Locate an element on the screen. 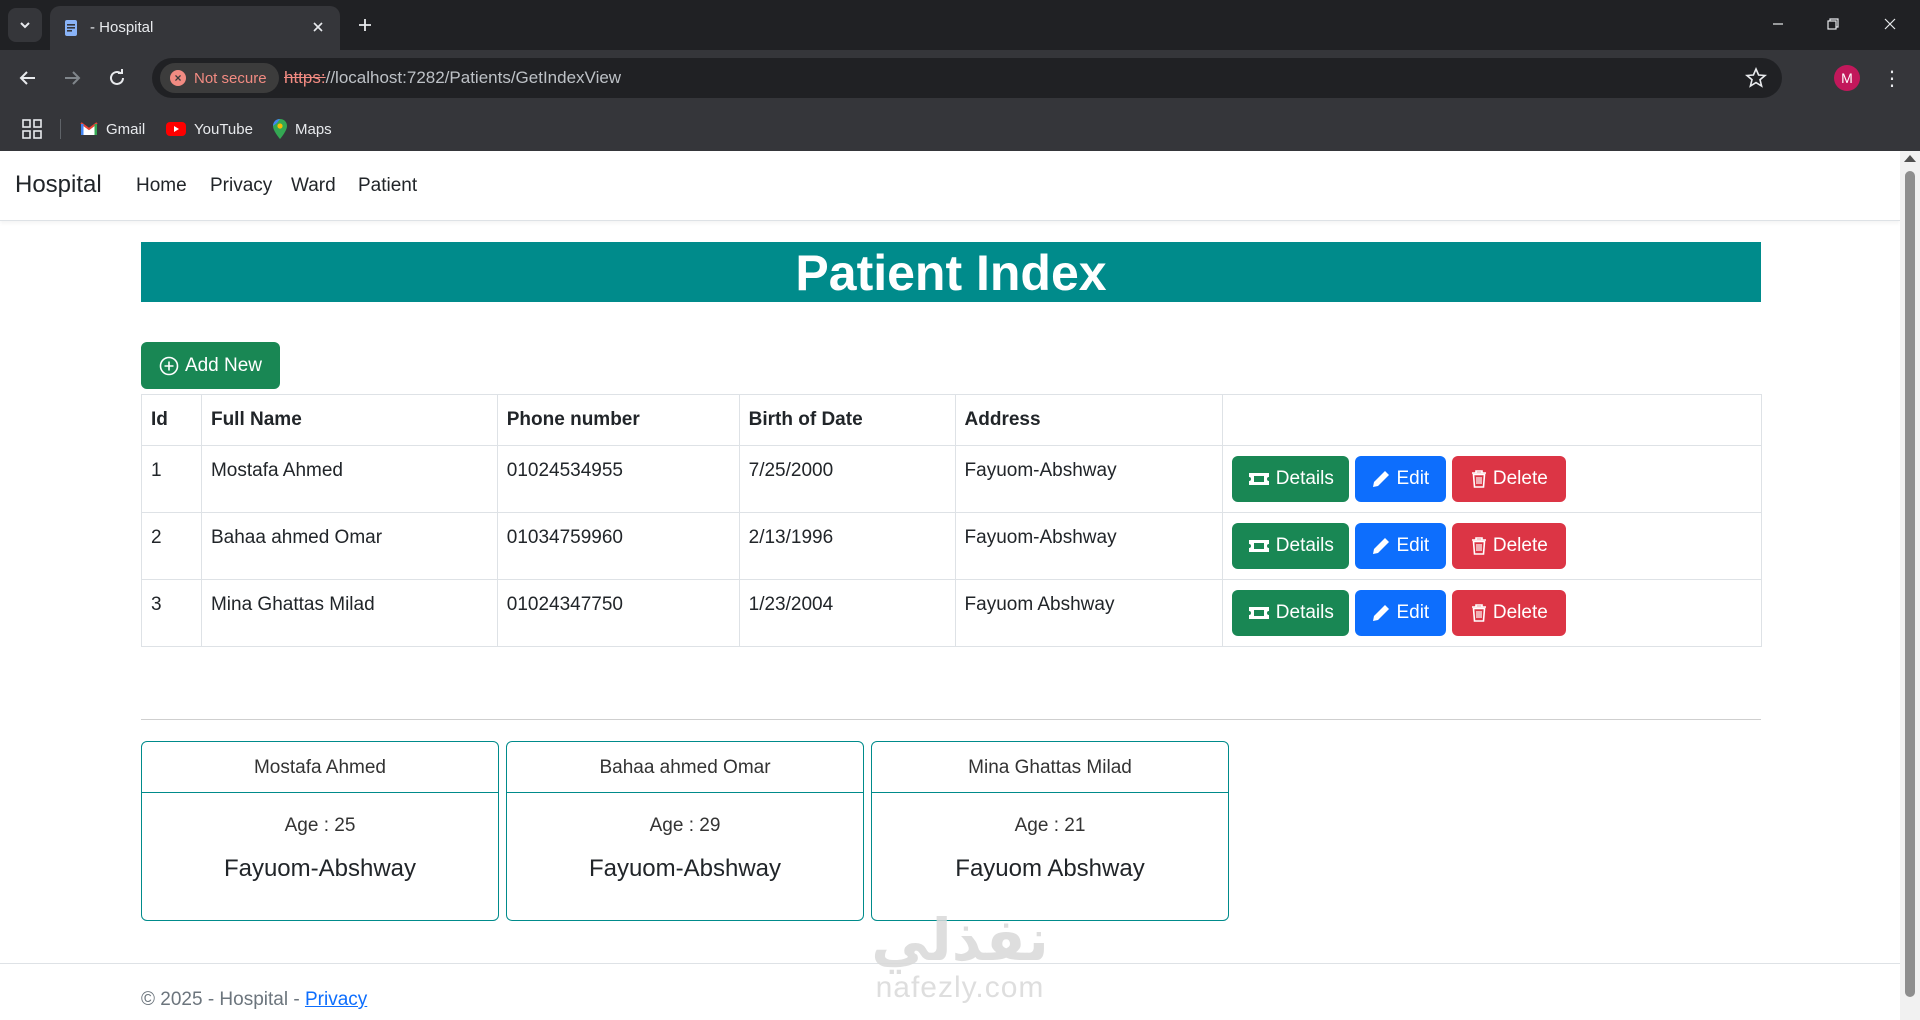  cell-birth-date: 7/25/2000 is located at coordinates (847, 479).